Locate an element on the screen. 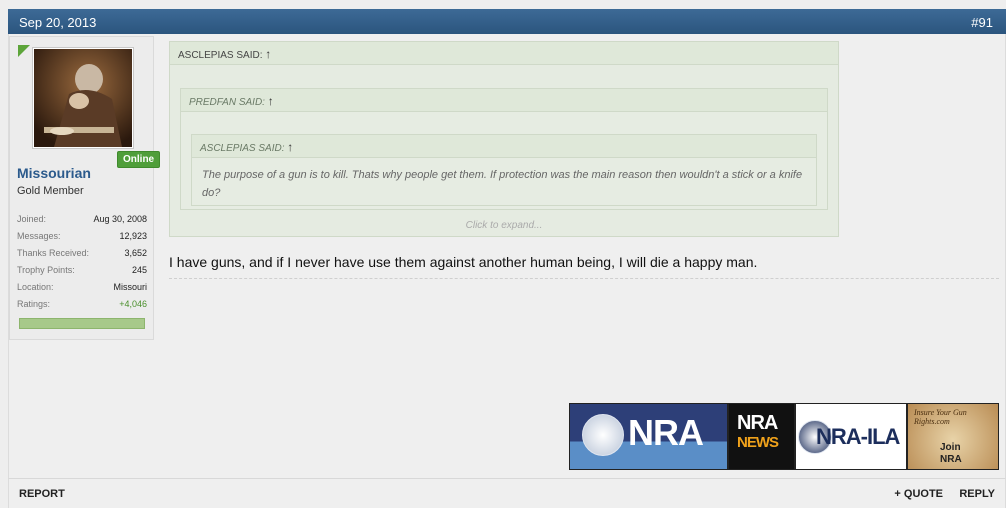 This screenshot has width=1006, height=508. stat-label: Joined: is located at coordinates (31, 219).